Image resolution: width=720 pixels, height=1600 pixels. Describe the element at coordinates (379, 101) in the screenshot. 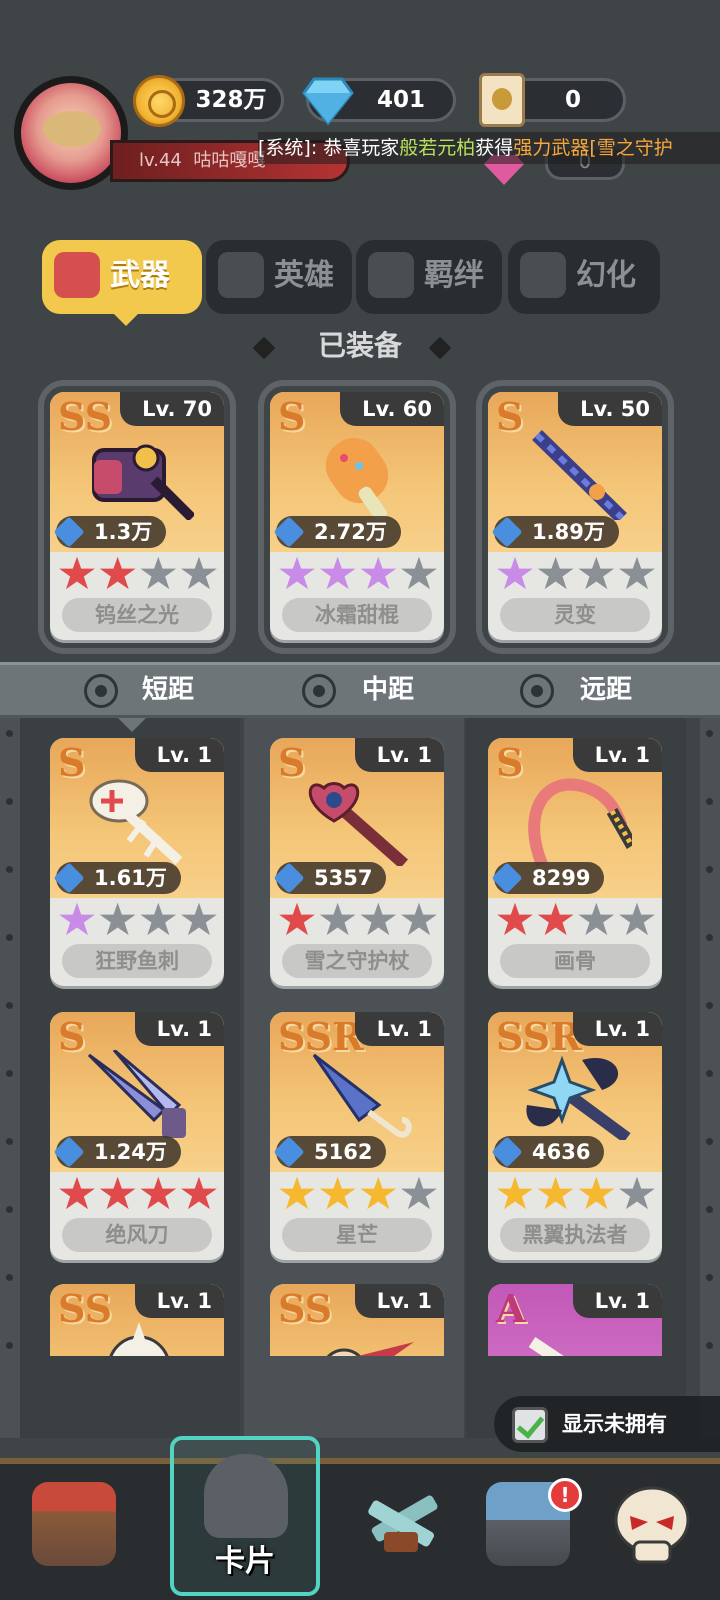

I see `diamond-counter: 401` at that location.